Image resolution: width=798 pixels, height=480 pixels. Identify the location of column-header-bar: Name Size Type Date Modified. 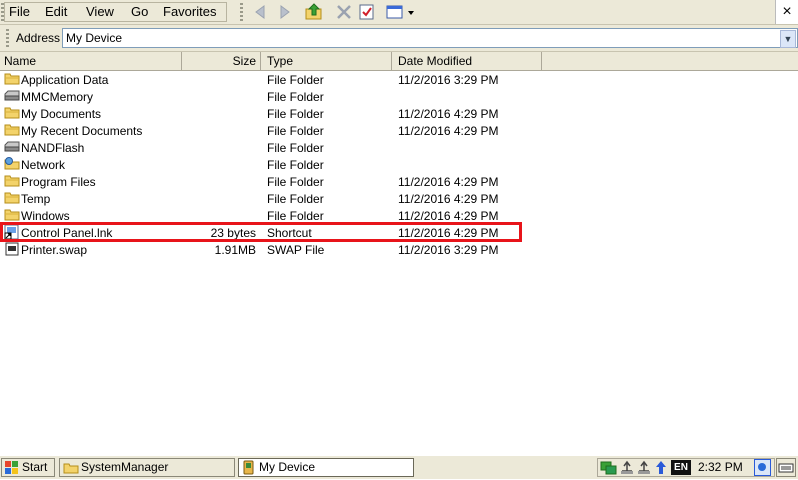
(399, 61).